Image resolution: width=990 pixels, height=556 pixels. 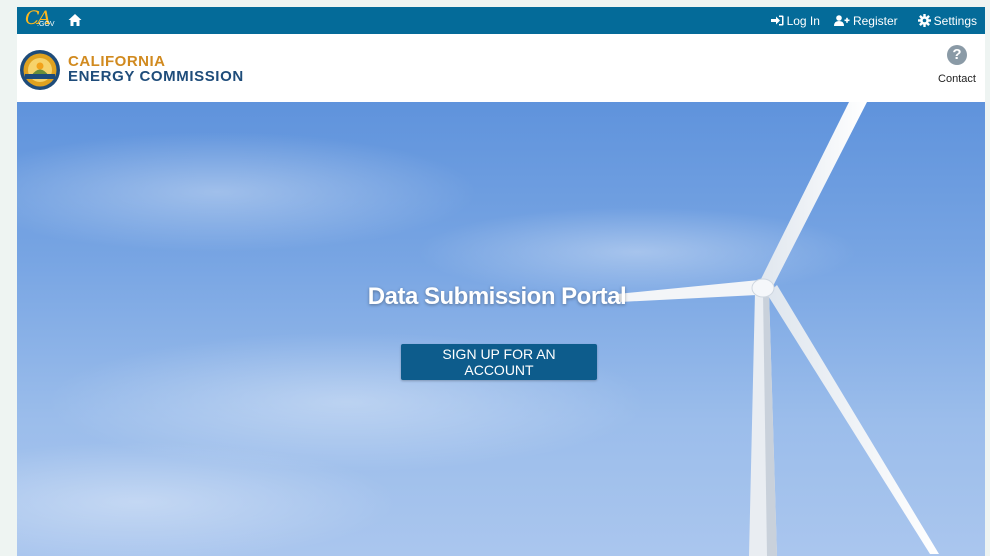 I want to click on home-icon, so click(x=75, y=20).